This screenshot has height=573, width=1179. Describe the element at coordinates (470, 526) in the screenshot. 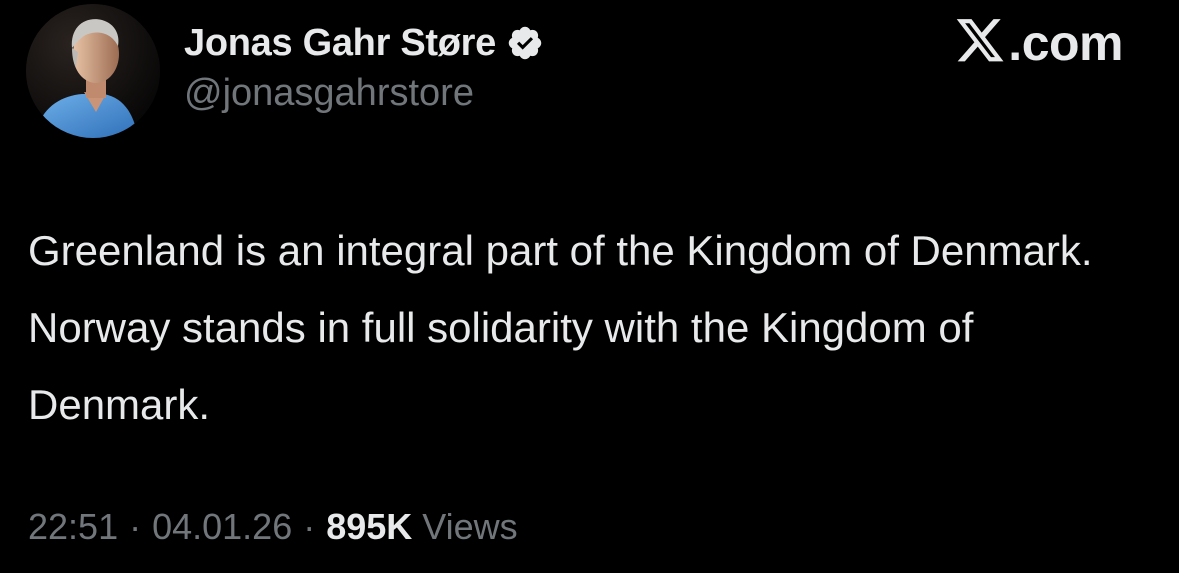

I see `views-label: Views` at that location.